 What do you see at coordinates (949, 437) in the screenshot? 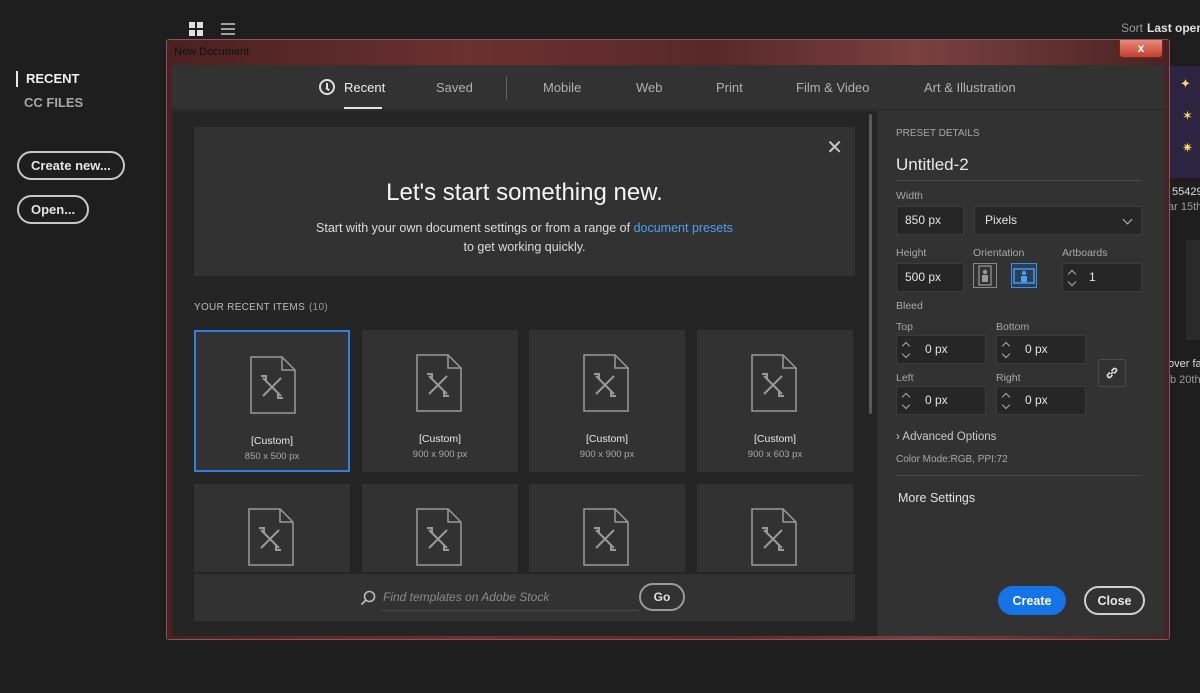
I see `advanced-options-label: Advanced Options` at bounding box center [949, 437].